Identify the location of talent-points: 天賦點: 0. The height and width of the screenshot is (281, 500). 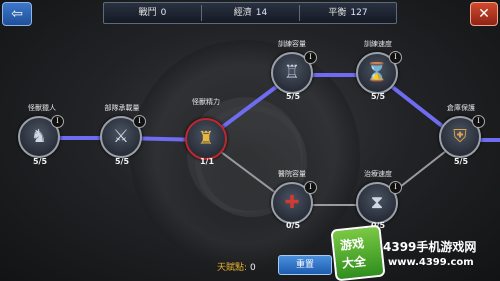
(236, 266).